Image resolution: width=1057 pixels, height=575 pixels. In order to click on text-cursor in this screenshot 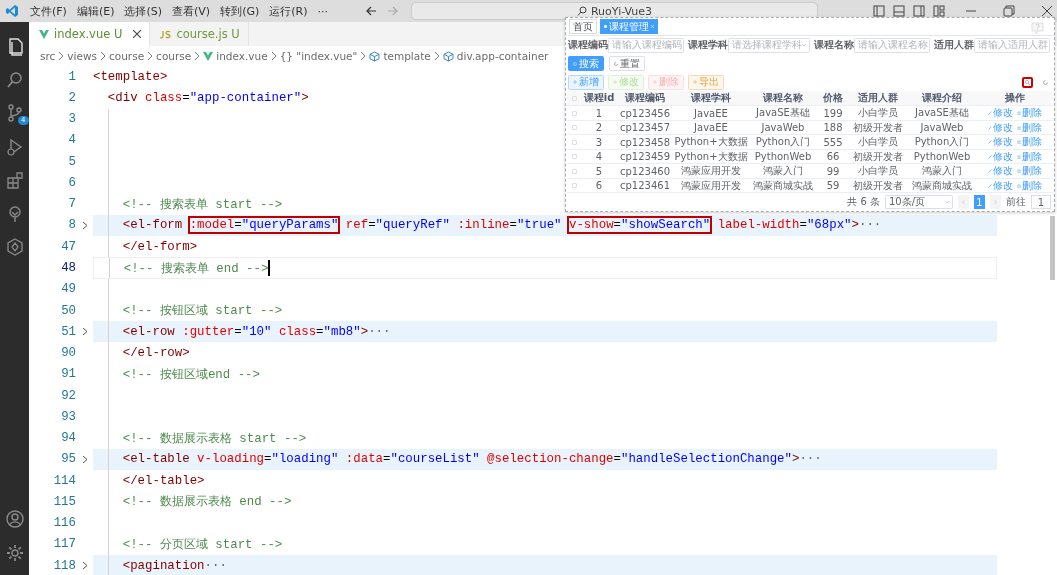, I will do `click(269, 268)`.